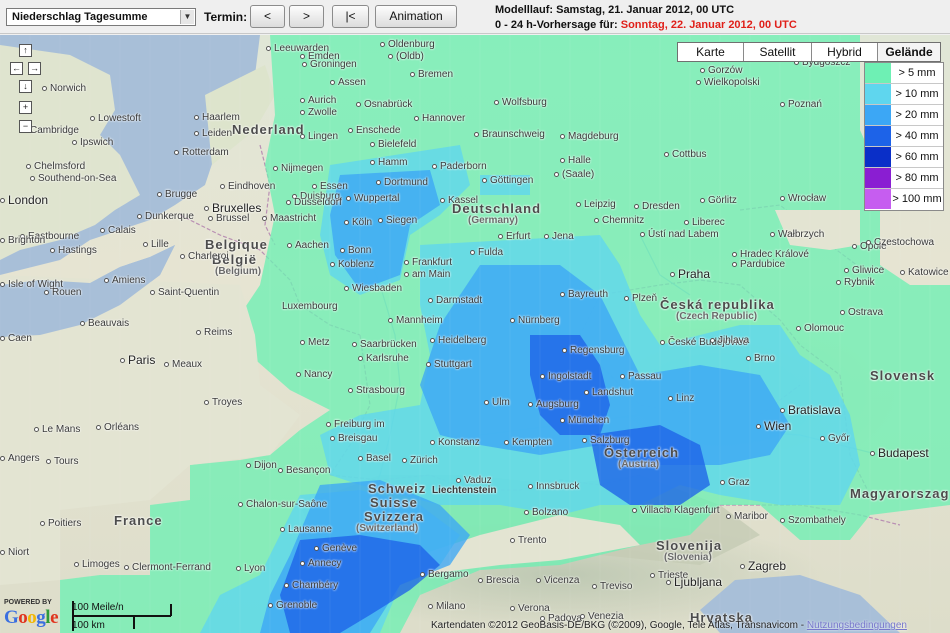 This screenshot has width=950, height=633. I want to click on pan-down-icon: ↓, so click(25, 86).